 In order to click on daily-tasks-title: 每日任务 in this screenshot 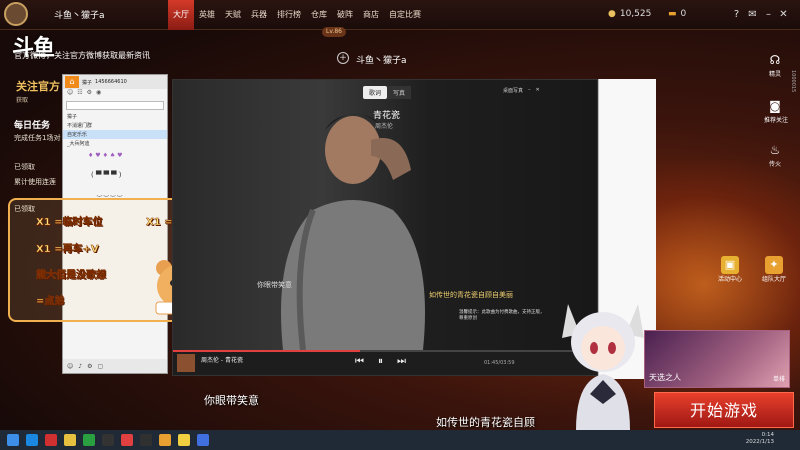, I will do `click(32, 126)`.